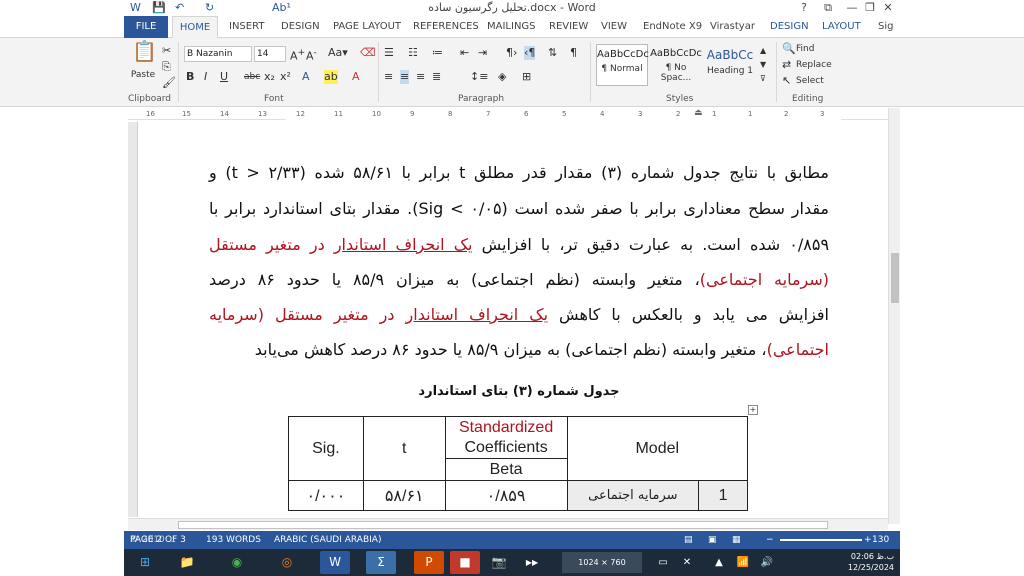  I want to click on copy-icon: ⎘, so click(166, 67).